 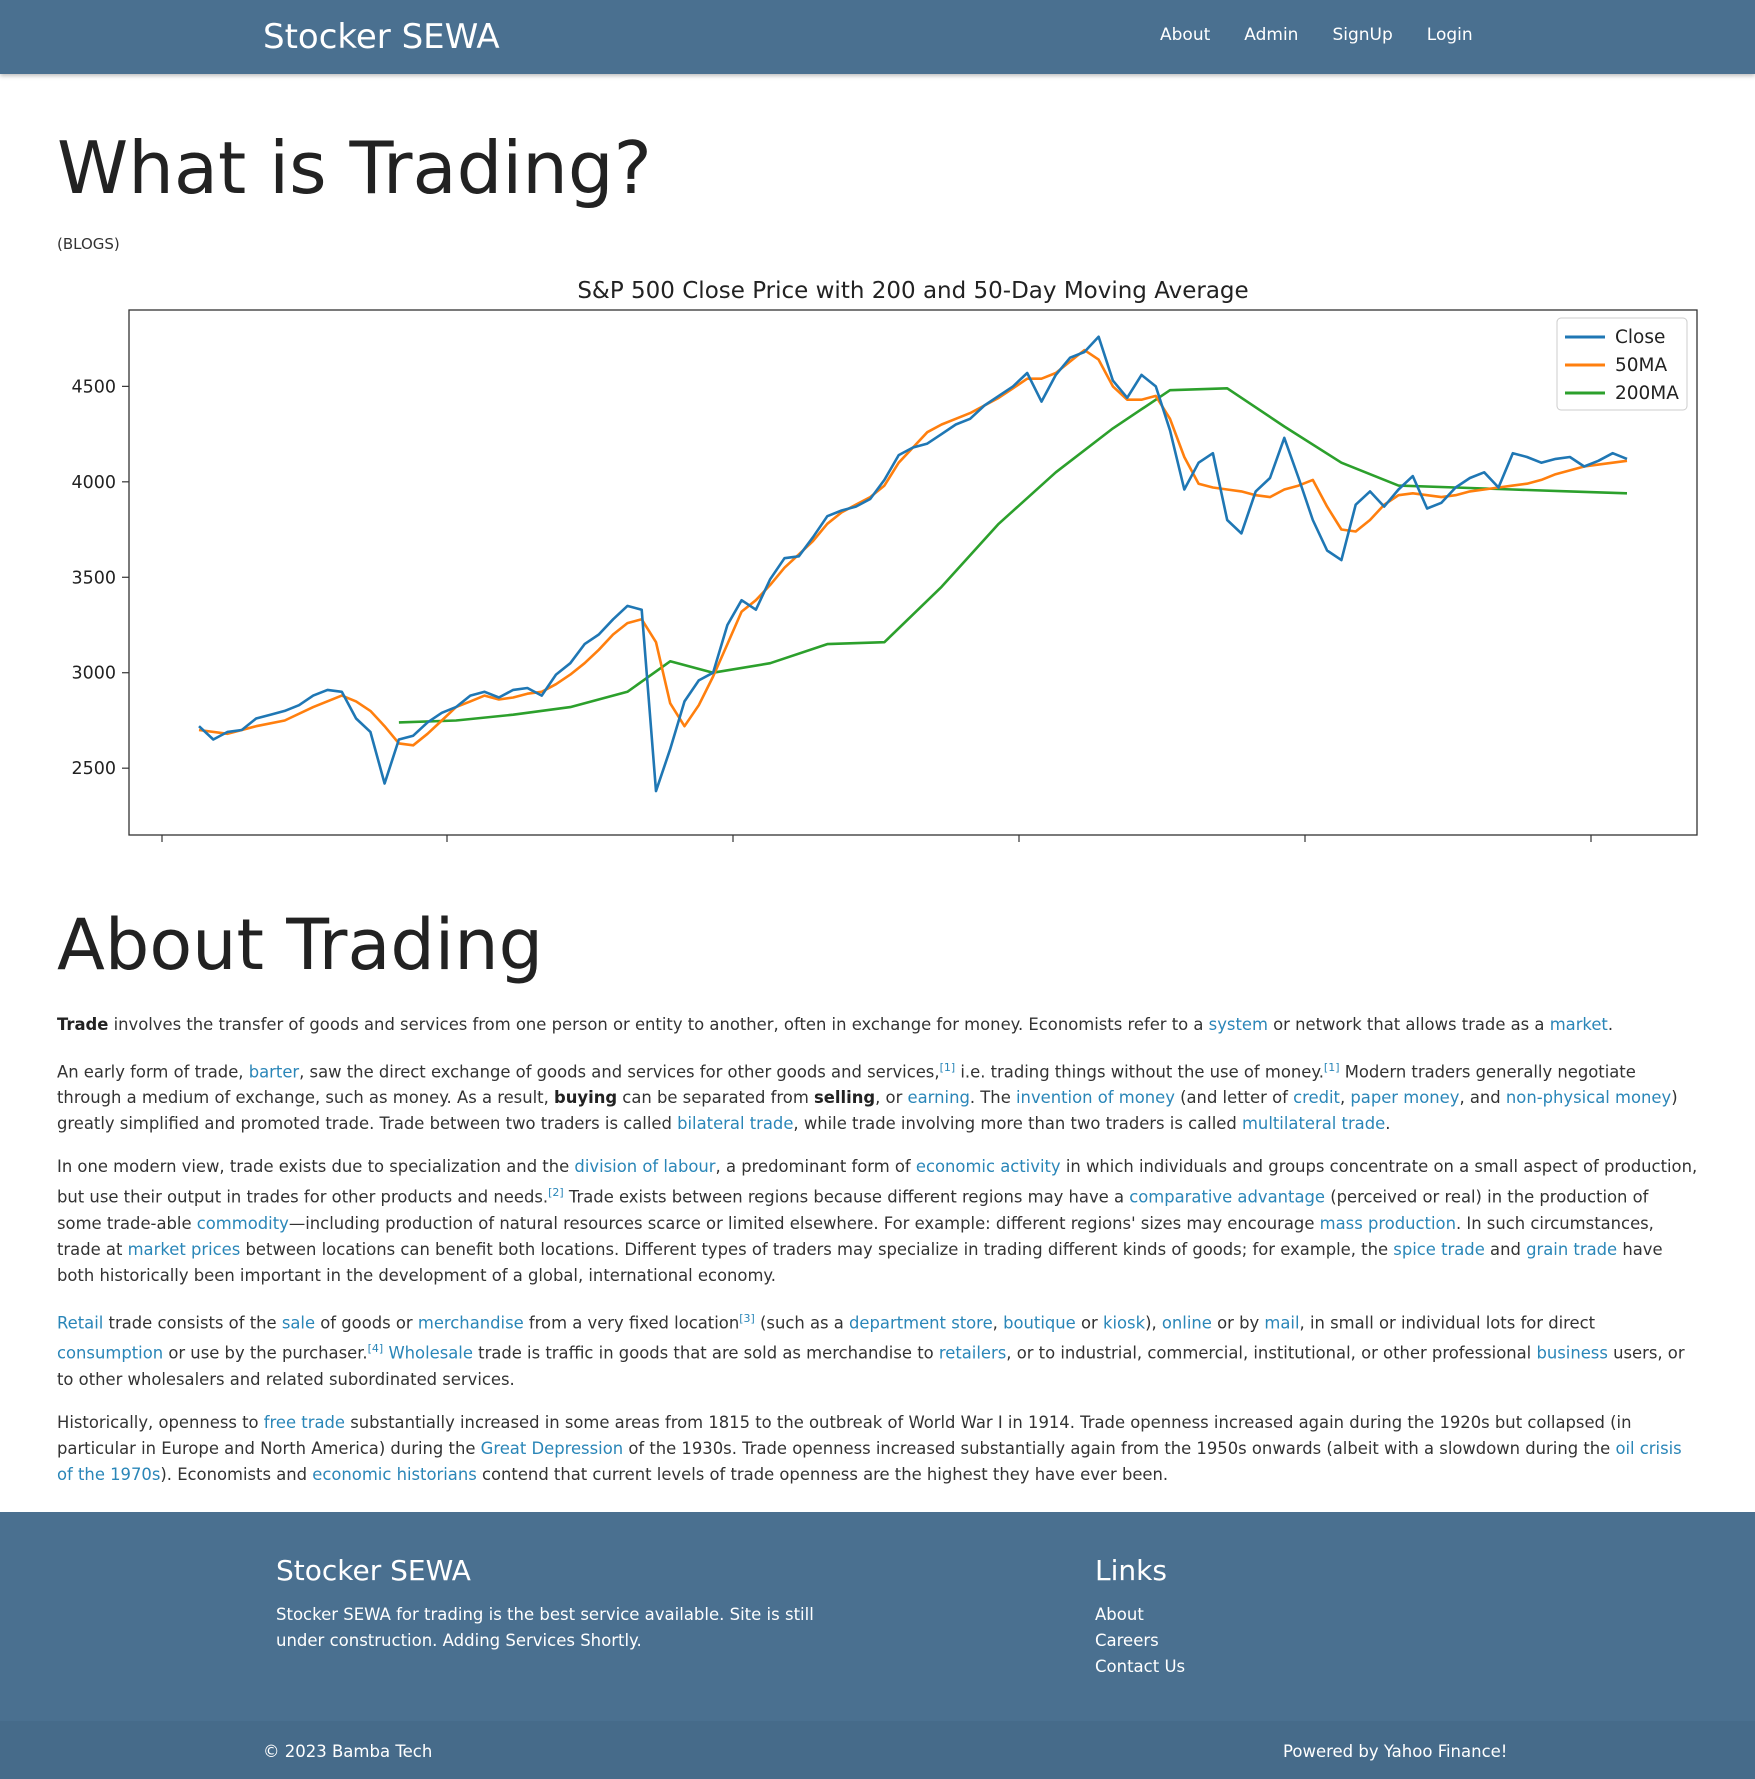 I want to click on article-link: spice trade, so click(x=1439, y=1249).